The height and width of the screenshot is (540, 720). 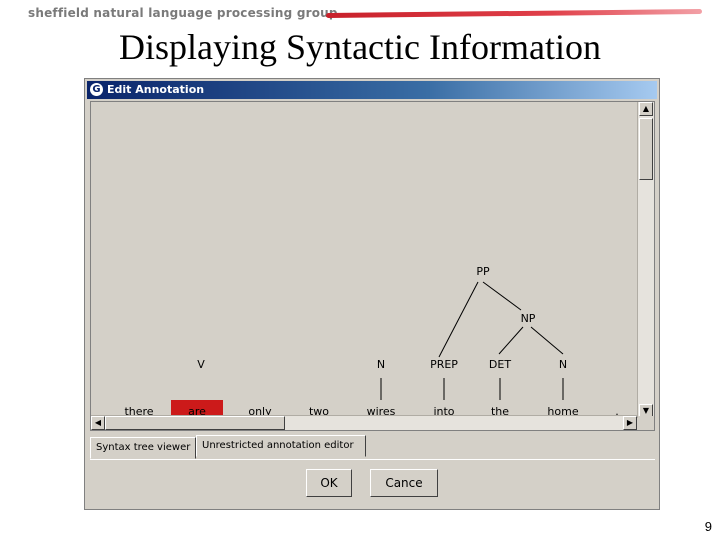 I want to click on pos-tag-prep: PREP, so click(x=444, y=364).